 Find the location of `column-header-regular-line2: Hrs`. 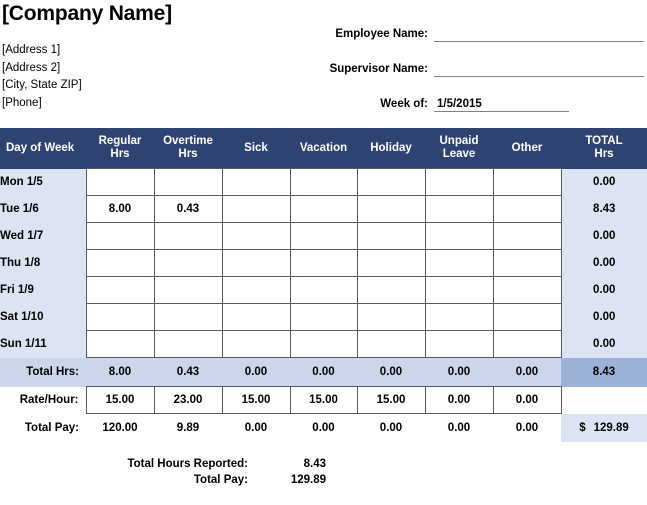

column-header-regular-line2: Hrs is located at coordinates (120, 154).